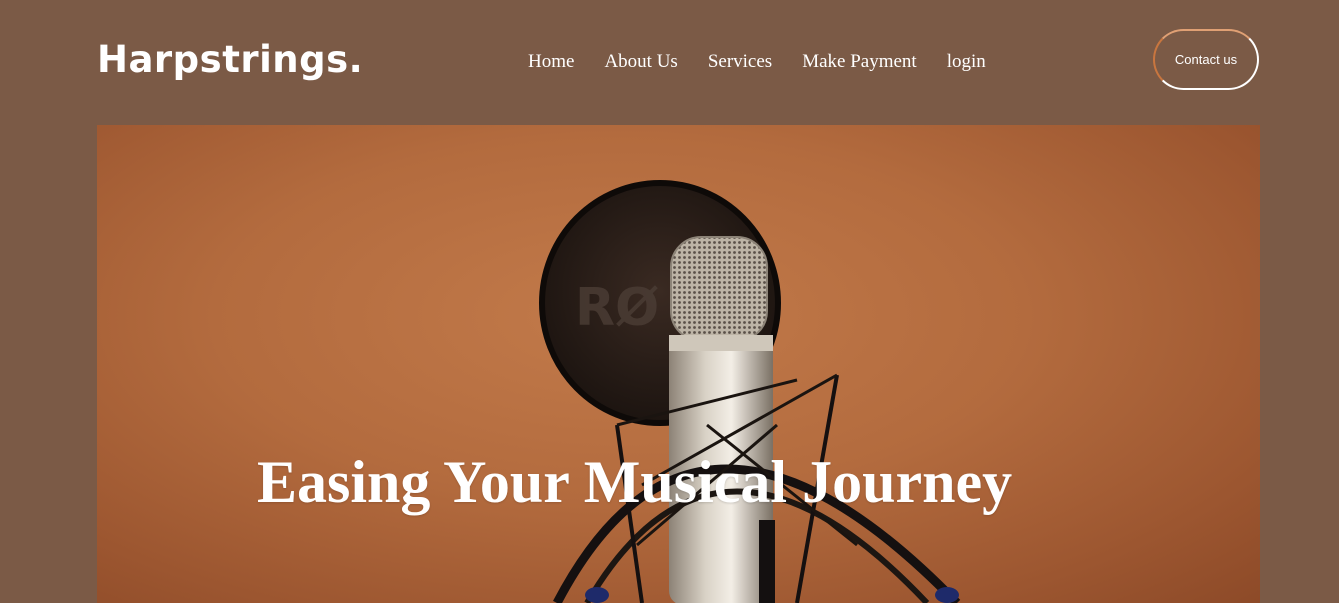 The height and width of the screenshot is (603, 1339). I want to click on pop-filter-brand-text: RØ, so click(617, 308).